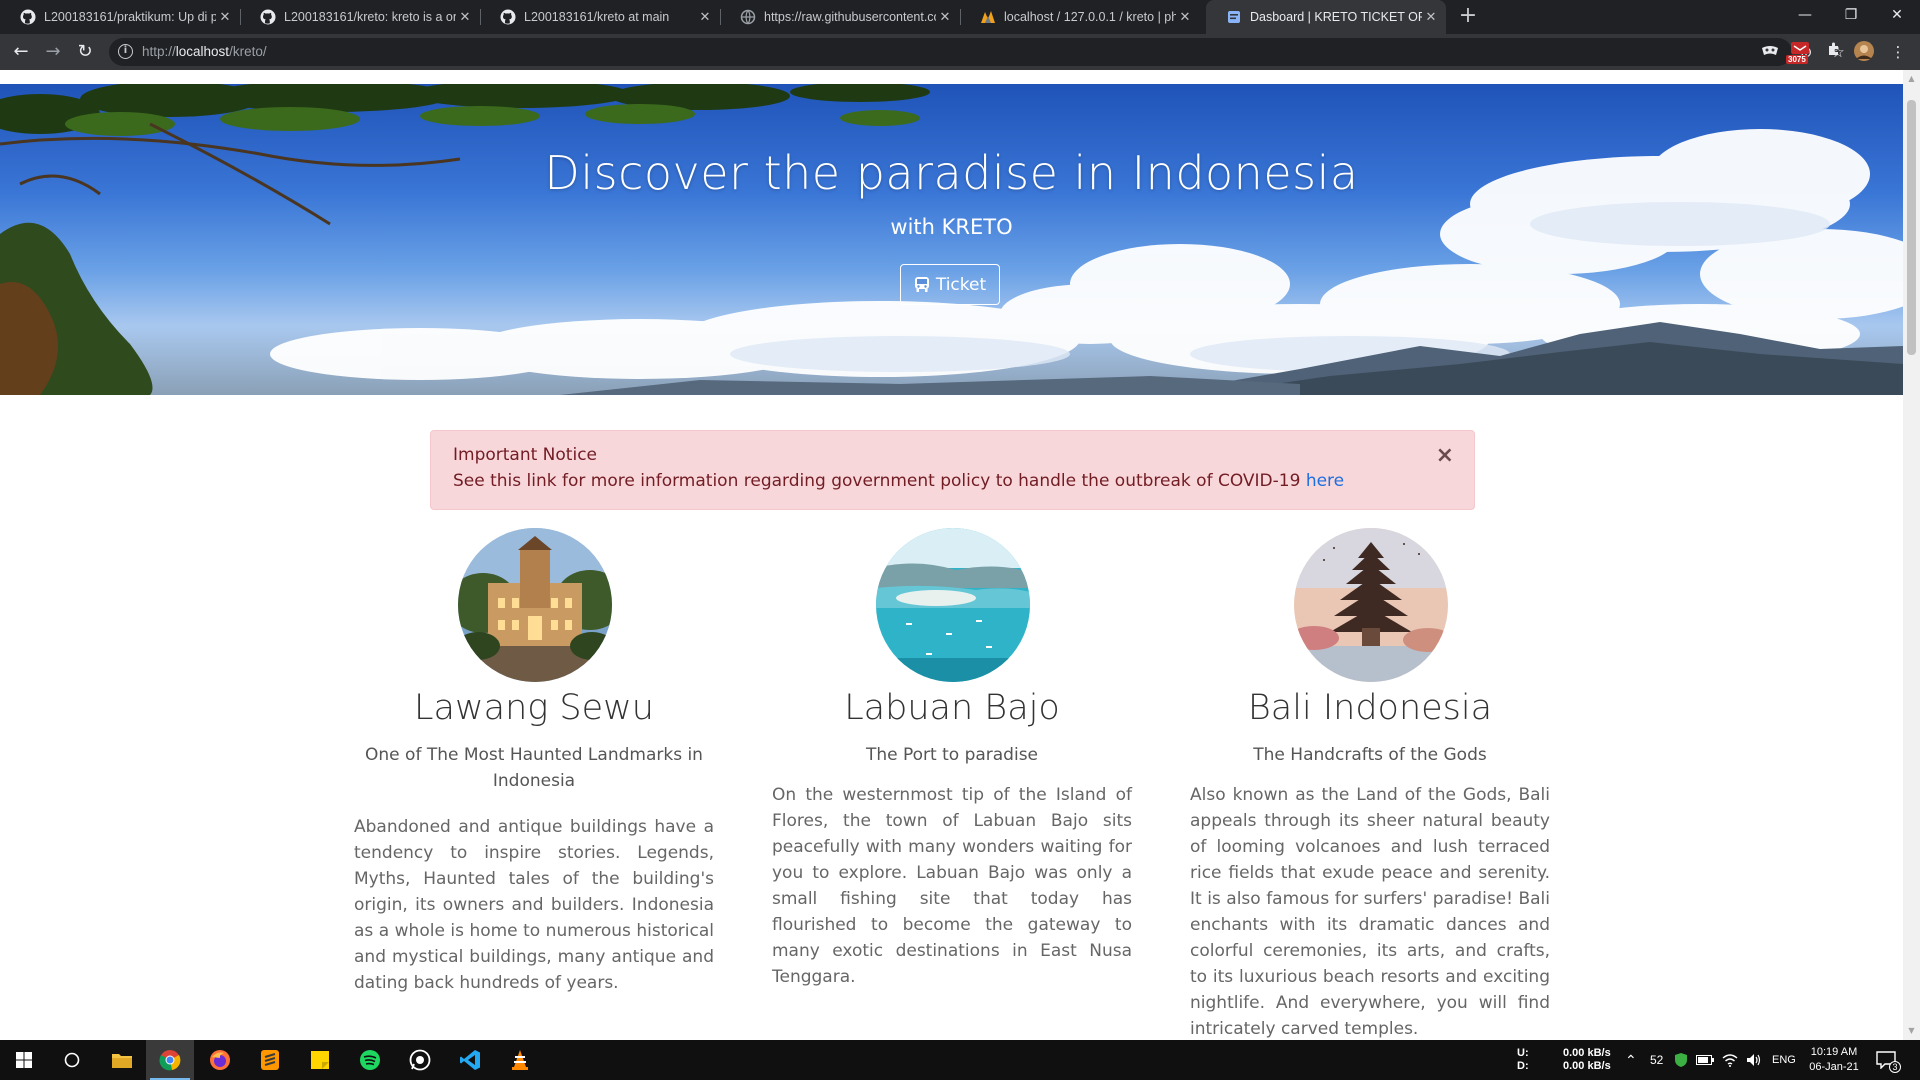 The width and height of the screenshot is (1920, 1080). I want to click on clock-time: 10:19 AM, so click(1834, 1052).